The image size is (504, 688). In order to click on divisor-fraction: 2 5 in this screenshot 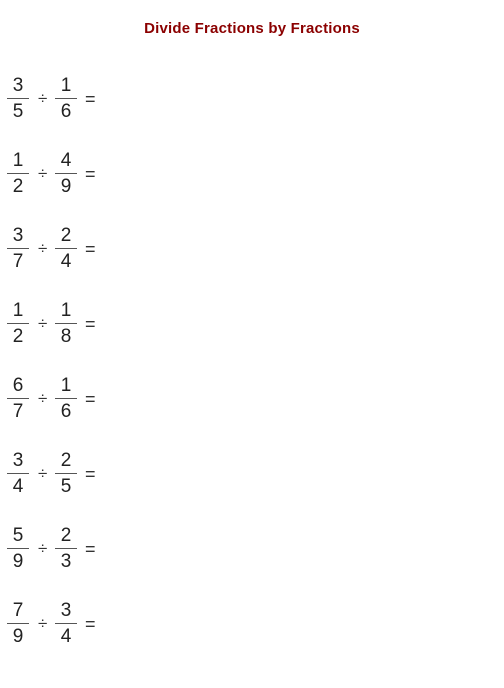, I will do `click(66, 475)`.